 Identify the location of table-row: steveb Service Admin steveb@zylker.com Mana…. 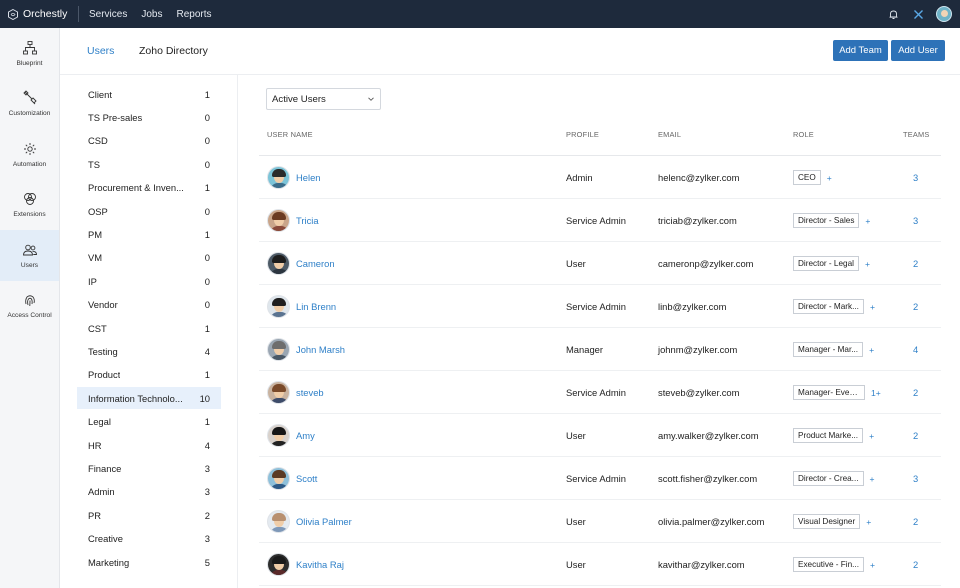
(600, 392).